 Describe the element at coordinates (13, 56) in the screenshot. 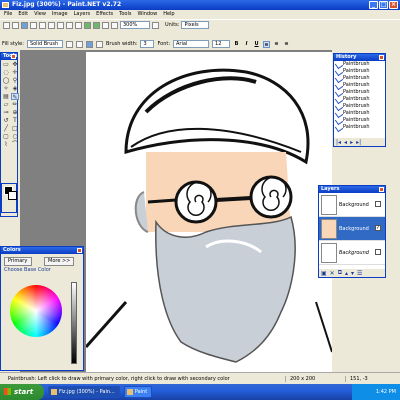

I see `tools-close-icon` at that location.